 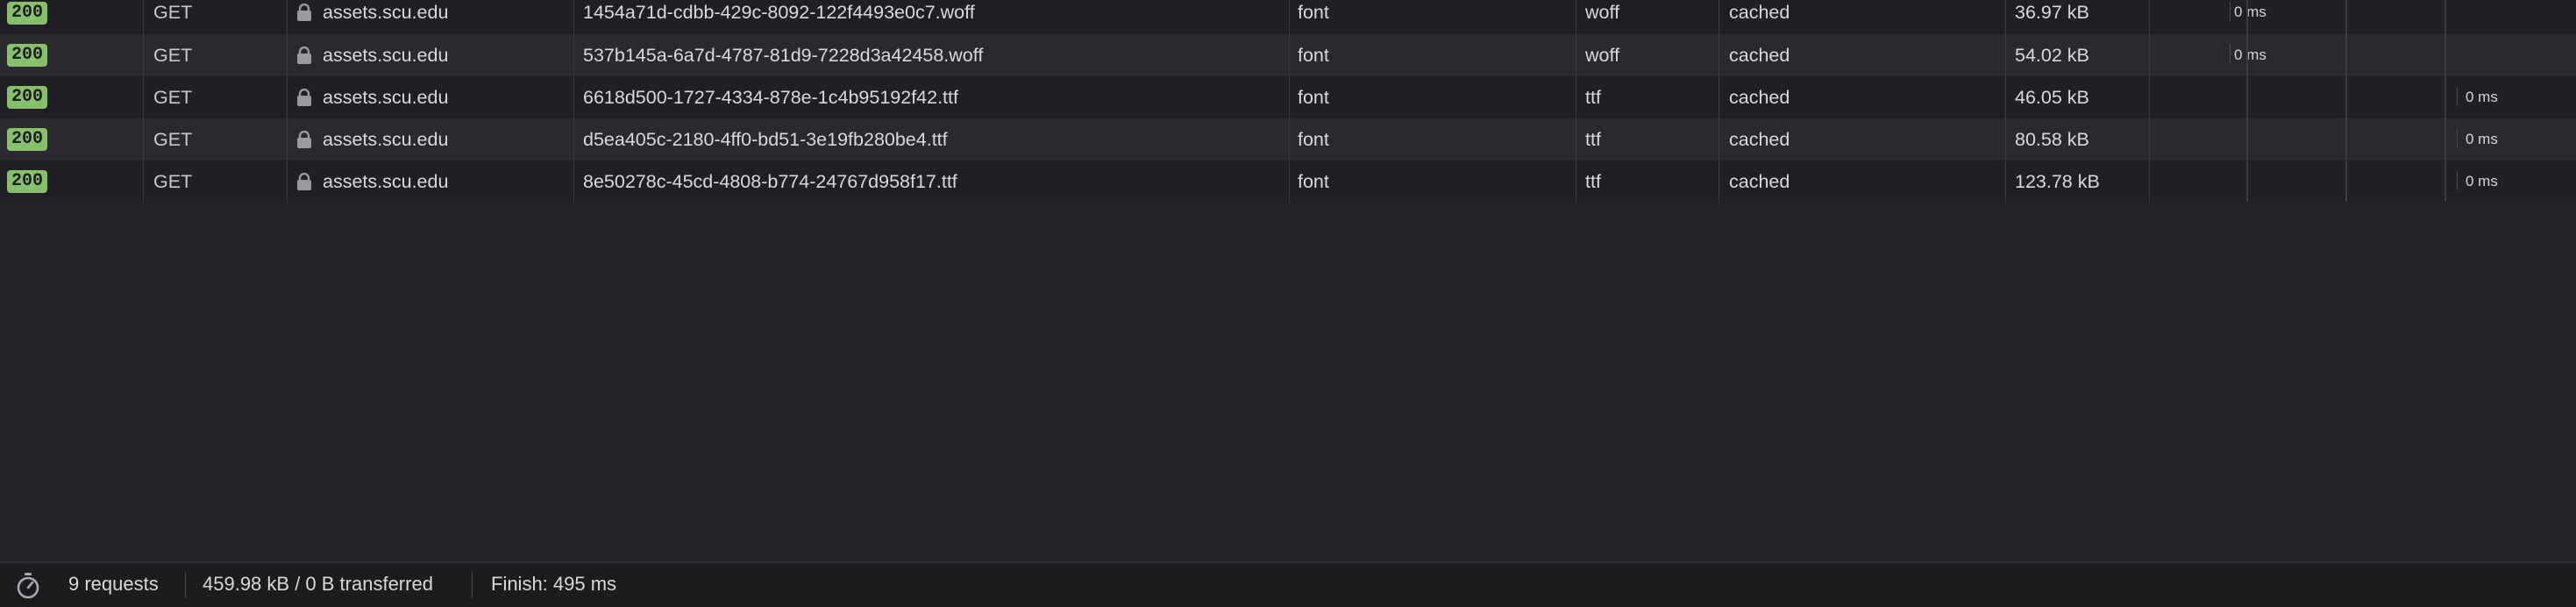 I want to click on size-cell: 123.78 kB, so click(x=2057, y=181).